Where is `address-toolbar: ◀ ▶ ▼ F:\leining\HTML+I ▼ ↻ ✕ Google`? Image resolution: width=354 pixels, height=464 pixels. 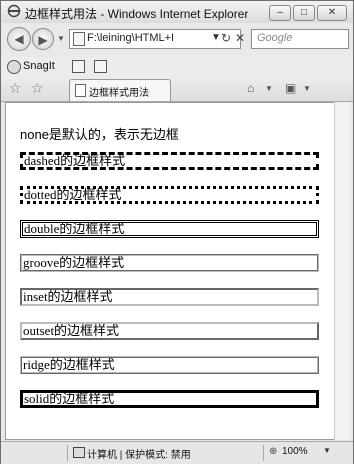 address-toolbar: ◀ ▶ ▼ F:\leining\HTML+I ▼ ↻ ✕ Google is located at coordinates (177, 40).